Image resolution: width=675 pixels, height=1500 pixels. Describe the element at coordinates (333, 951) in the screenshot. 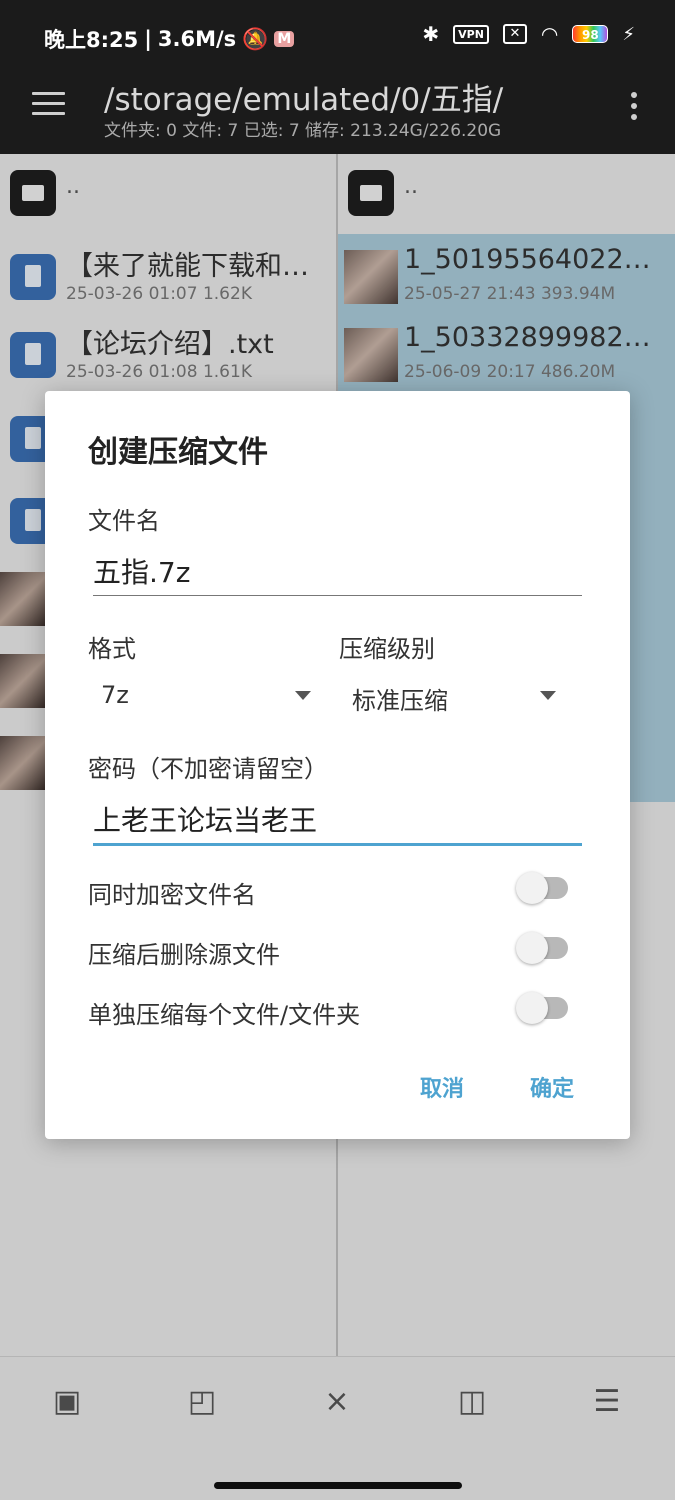

I see `delete-source-row: 压缩后删除源文件` at that location.